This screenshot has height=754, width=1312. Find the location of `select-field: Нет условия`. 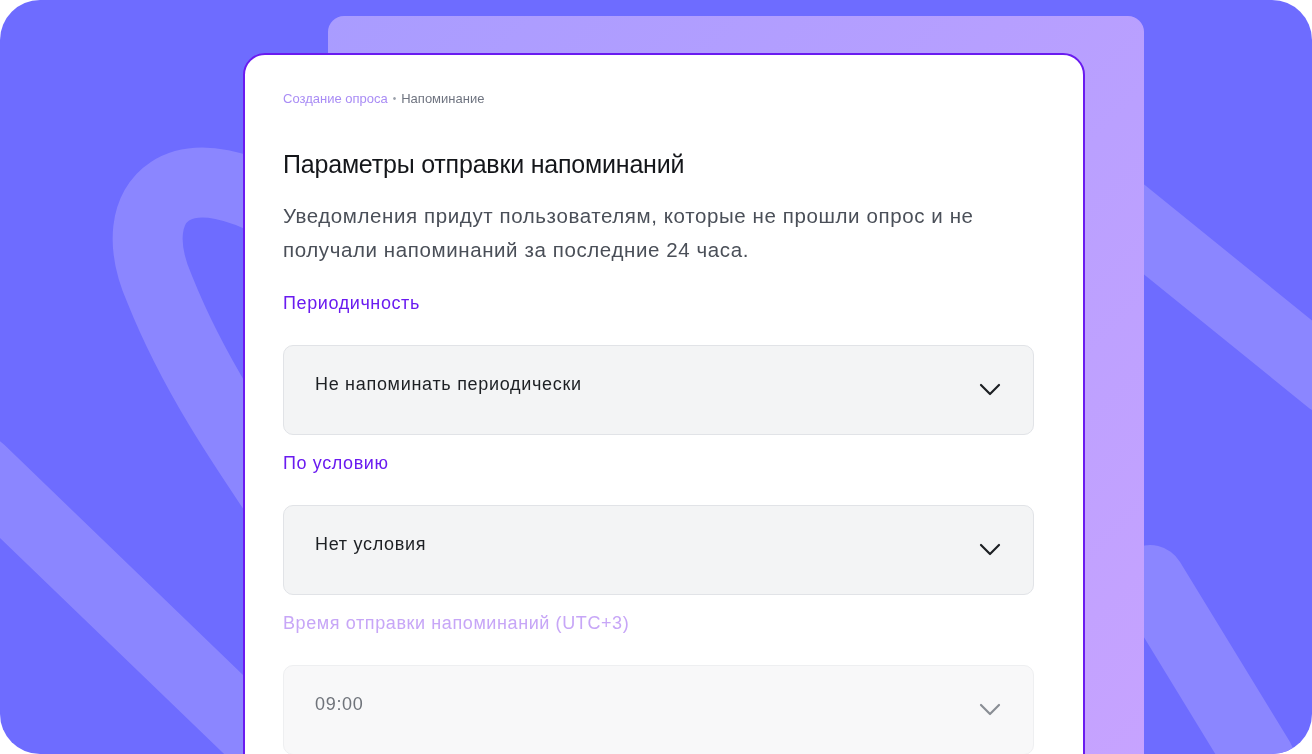

select-field: Нет условия is located at coordinates (658, 550).